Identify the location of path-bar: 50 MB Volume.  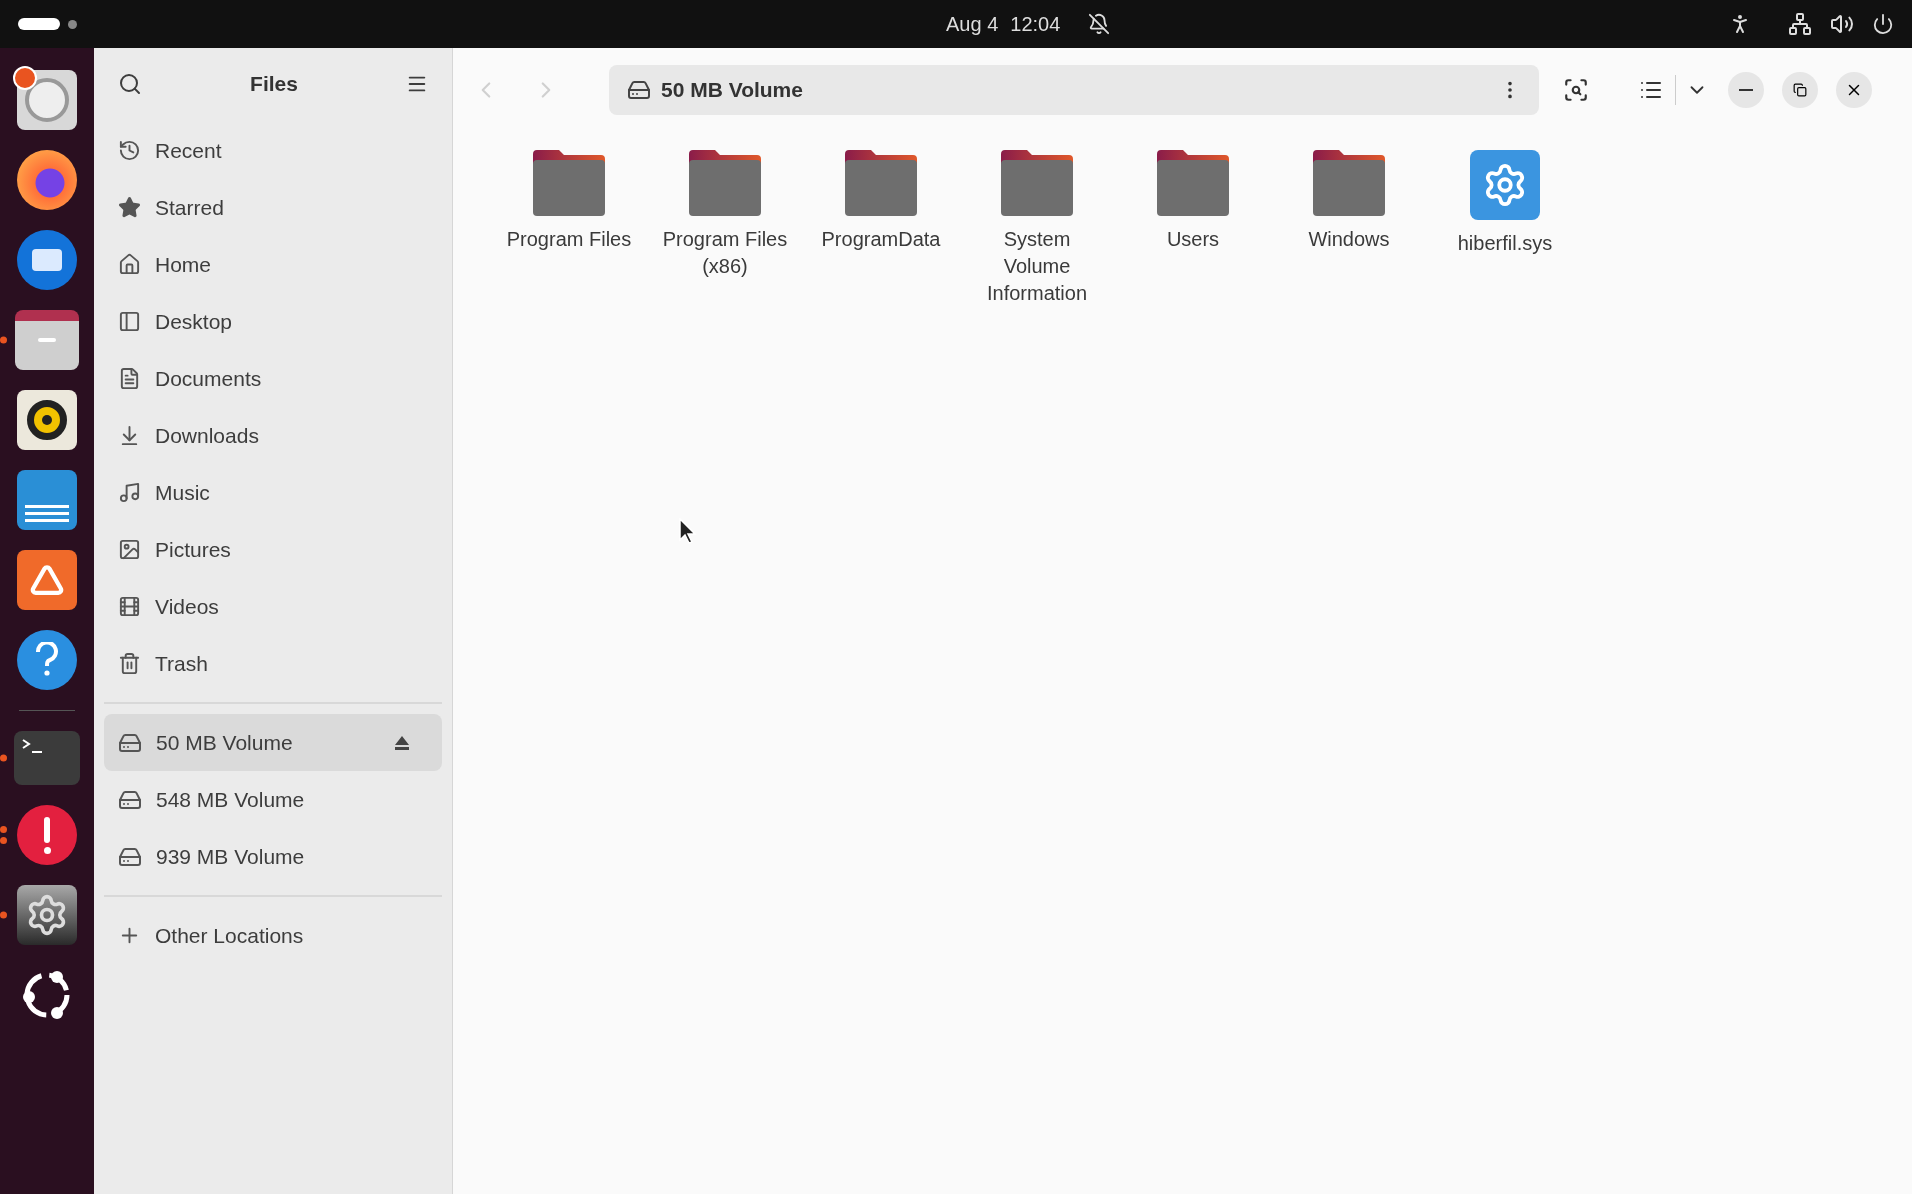
(1074, 90).